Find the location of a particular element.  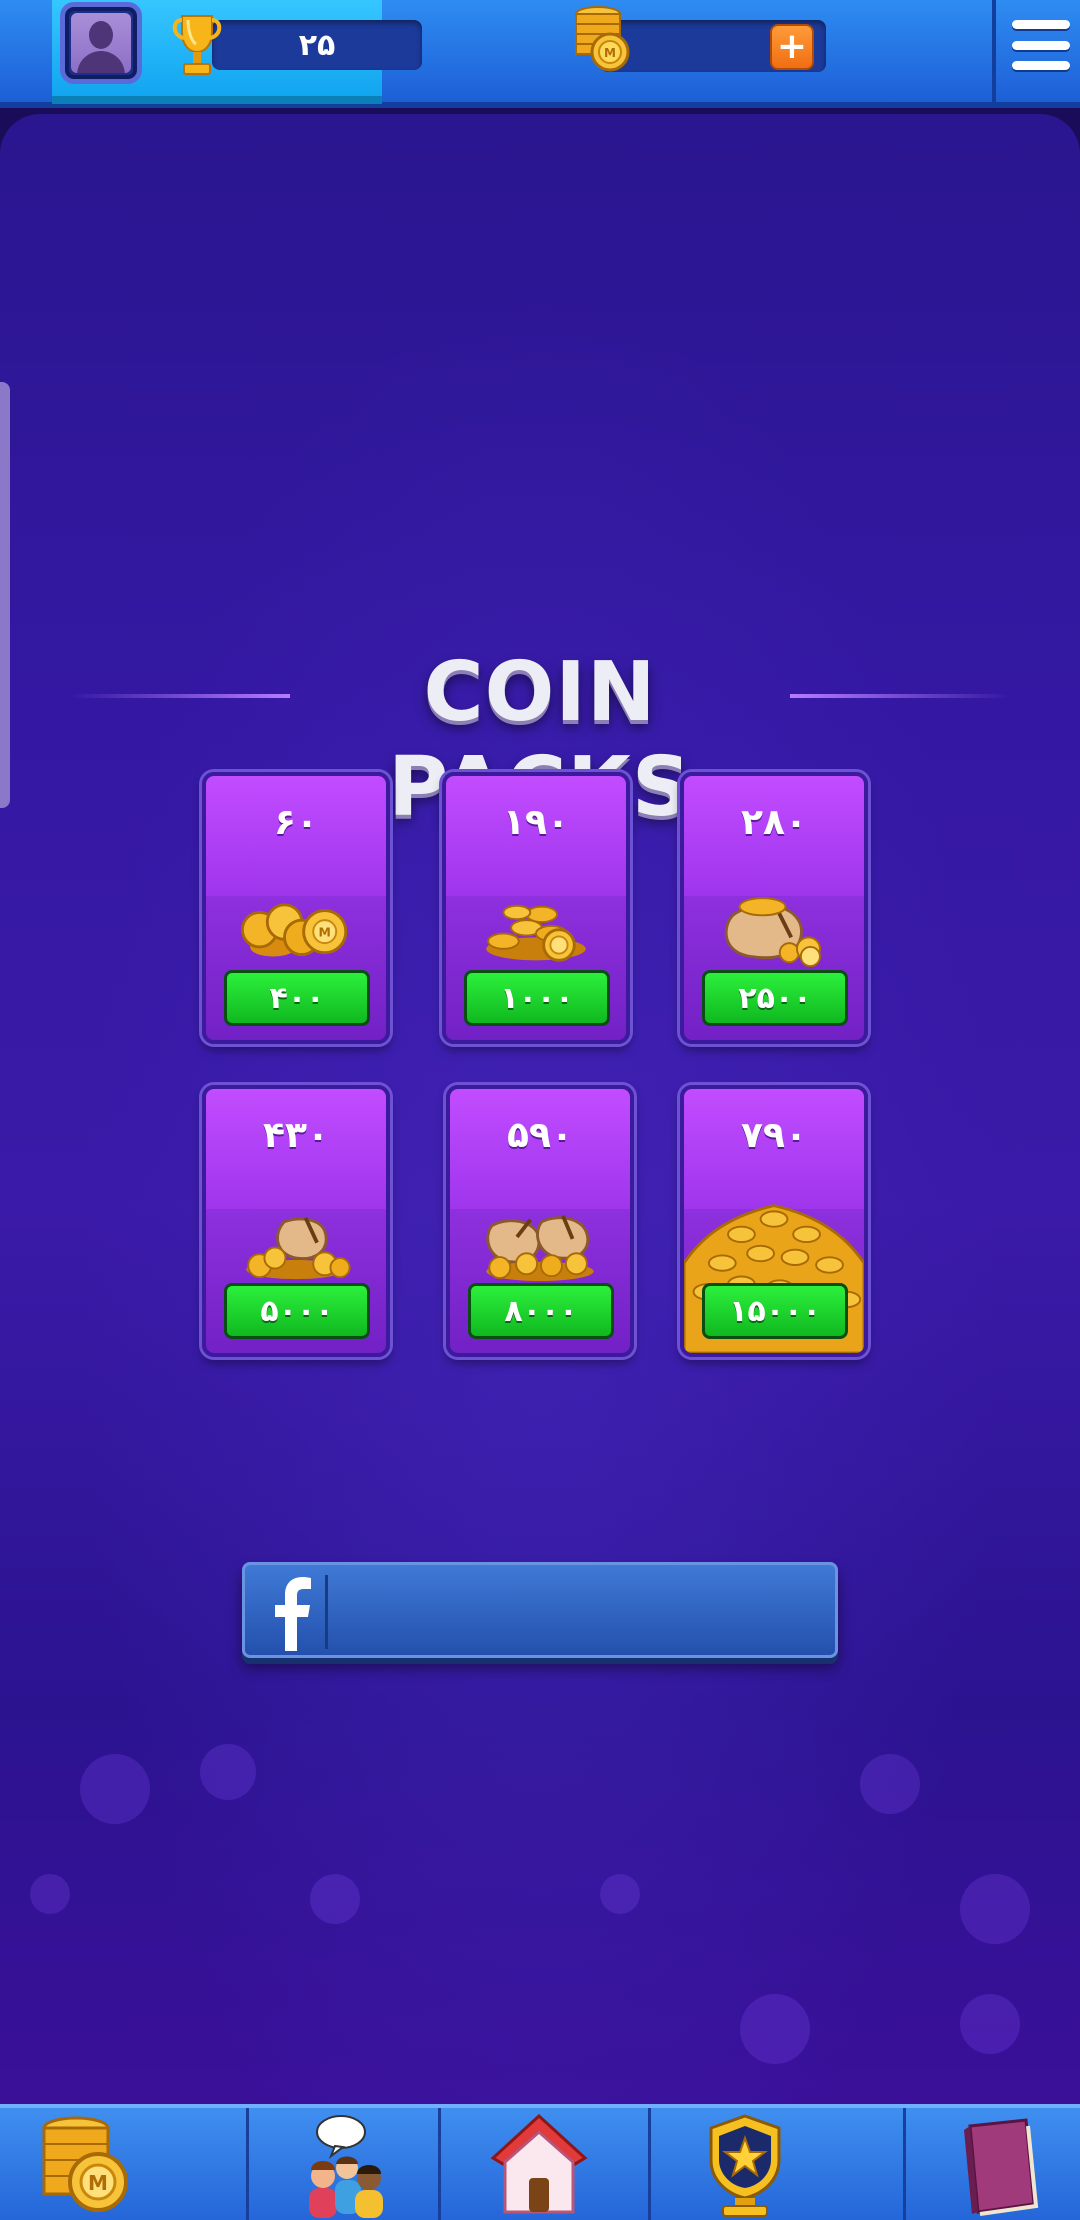

coin-pack-card: ۷۹۰ ۱۵۰۰۰ is located at coordinates (774, 1221).